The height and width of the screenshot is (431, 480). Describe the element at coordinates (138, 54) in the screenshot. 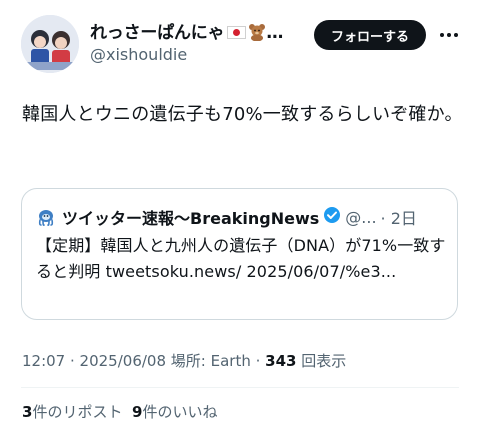

I see `handle: @xishouldie` at that location.